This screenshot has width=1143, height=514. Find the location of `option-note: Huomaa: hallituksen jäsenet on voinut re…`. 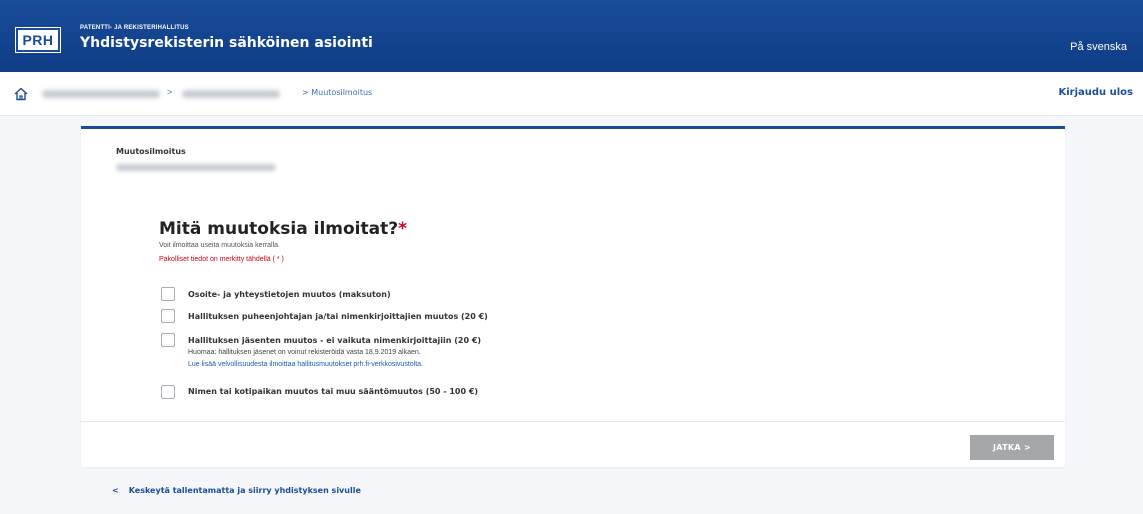

option-note: Huomaa: hallituksen jäsenet on voinut re… is located at coordinates (304, 352).